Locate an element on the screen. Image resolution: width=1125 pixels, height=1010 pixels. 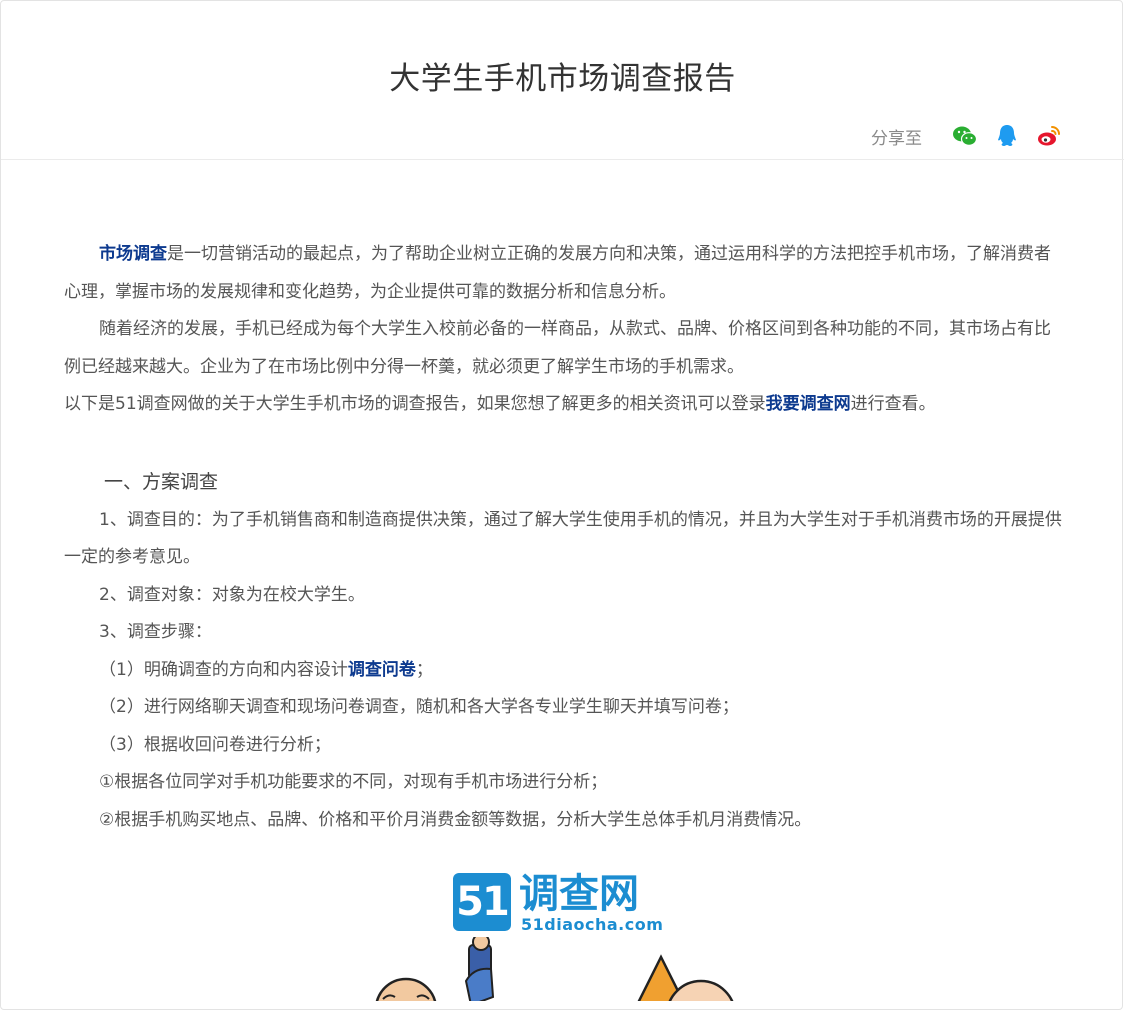
questionnaire-link: 调查问卷 is located at coordinates (382, 670).